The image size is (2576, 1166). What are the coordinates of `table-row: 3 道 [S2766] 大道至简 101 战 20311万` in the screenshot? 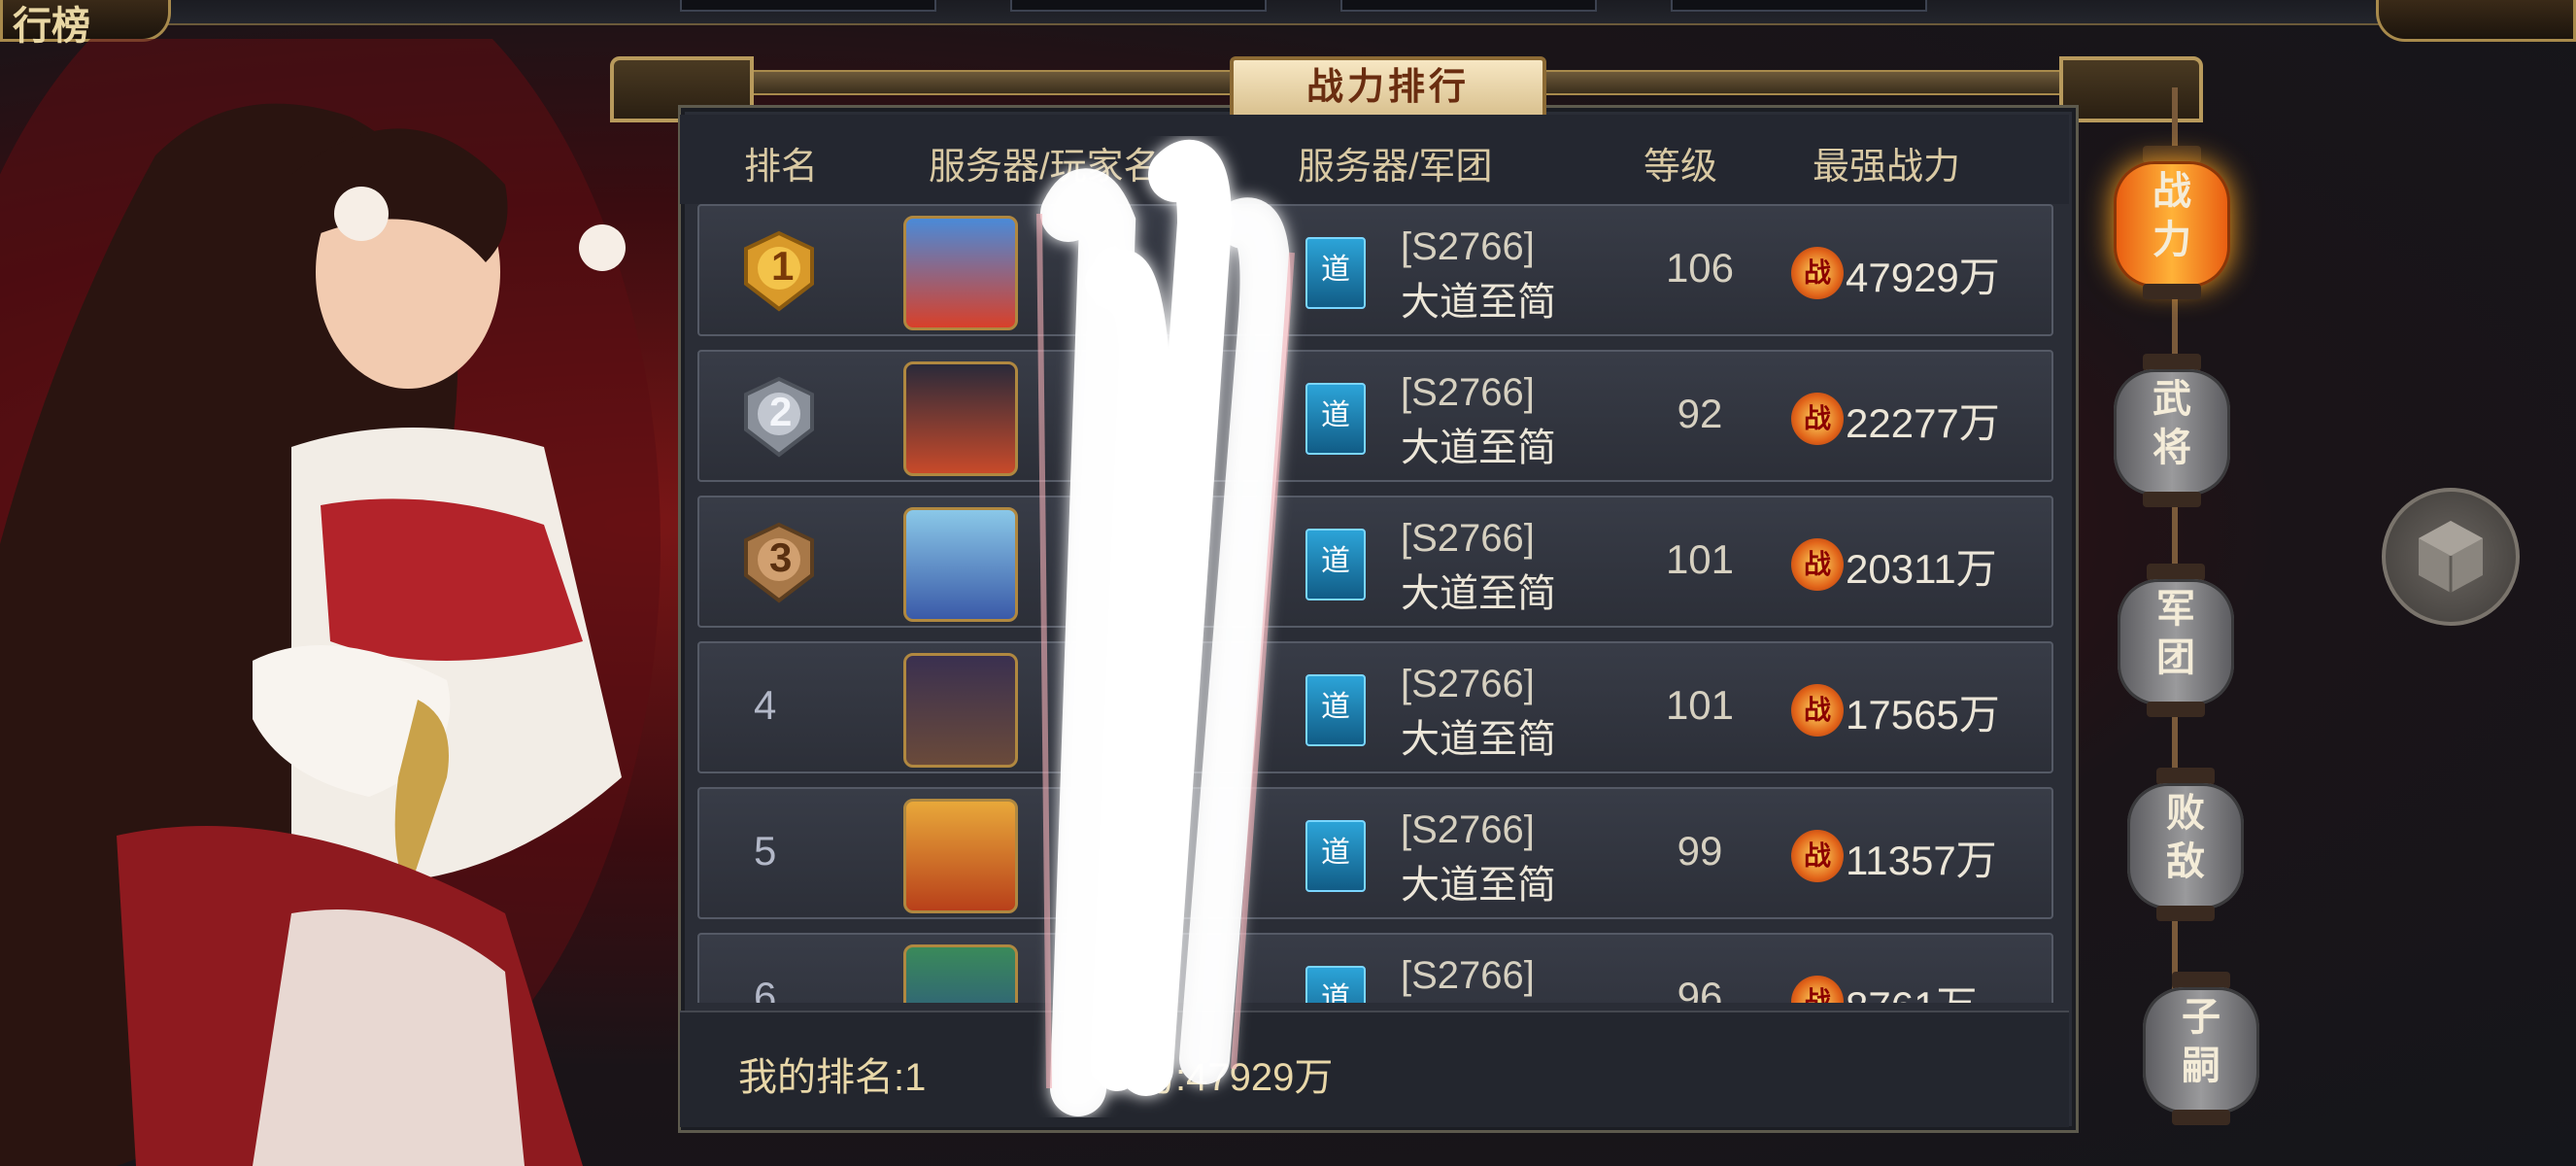 It's located at (1375, 562).